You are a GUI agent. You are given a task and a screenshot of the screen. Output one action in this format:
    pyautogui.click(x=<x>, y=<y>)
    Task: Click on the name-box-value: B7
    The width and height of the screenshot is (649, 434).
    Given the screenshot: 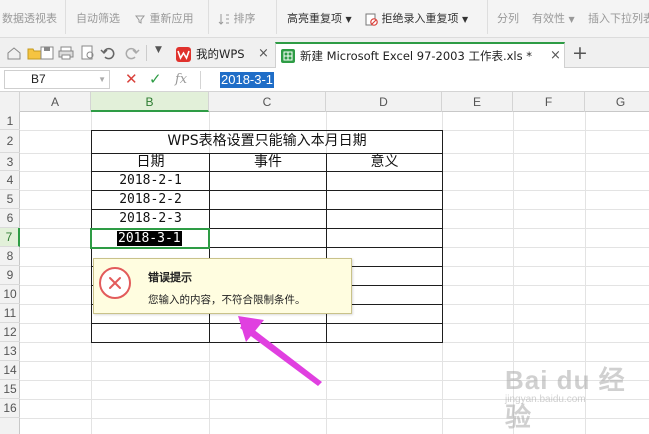 What is the action you would take?
    pyautogui.click(x=38, y=79)
    